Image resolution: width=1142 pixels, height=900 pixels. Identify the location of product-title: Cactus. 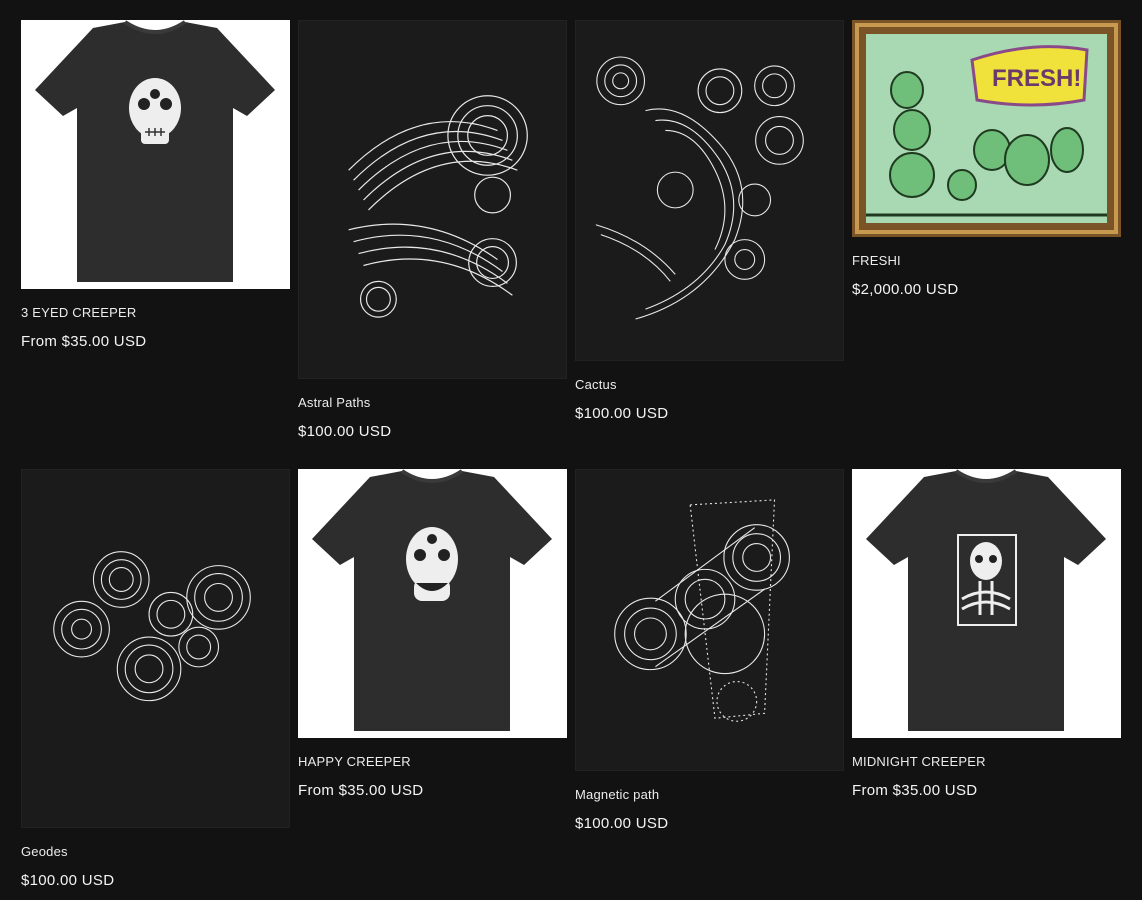
(709, 385).